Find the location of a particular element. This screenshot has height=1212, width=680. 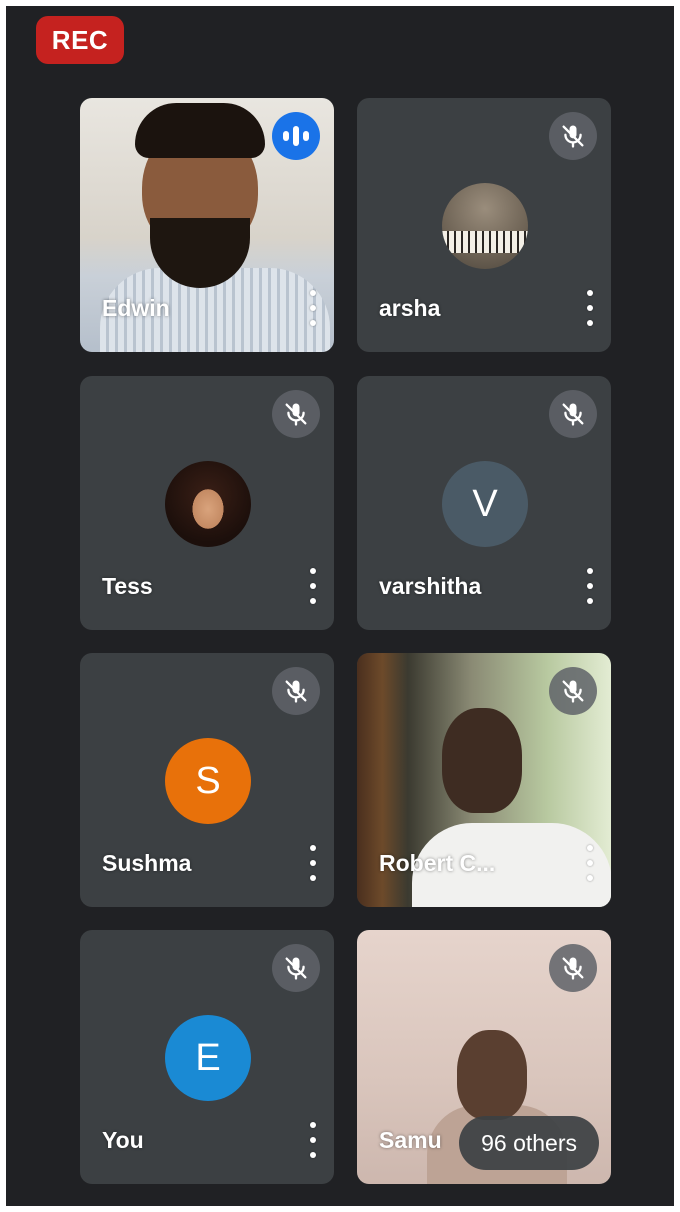

participant-avatar-initial: S is located at coordinates (208, 781).